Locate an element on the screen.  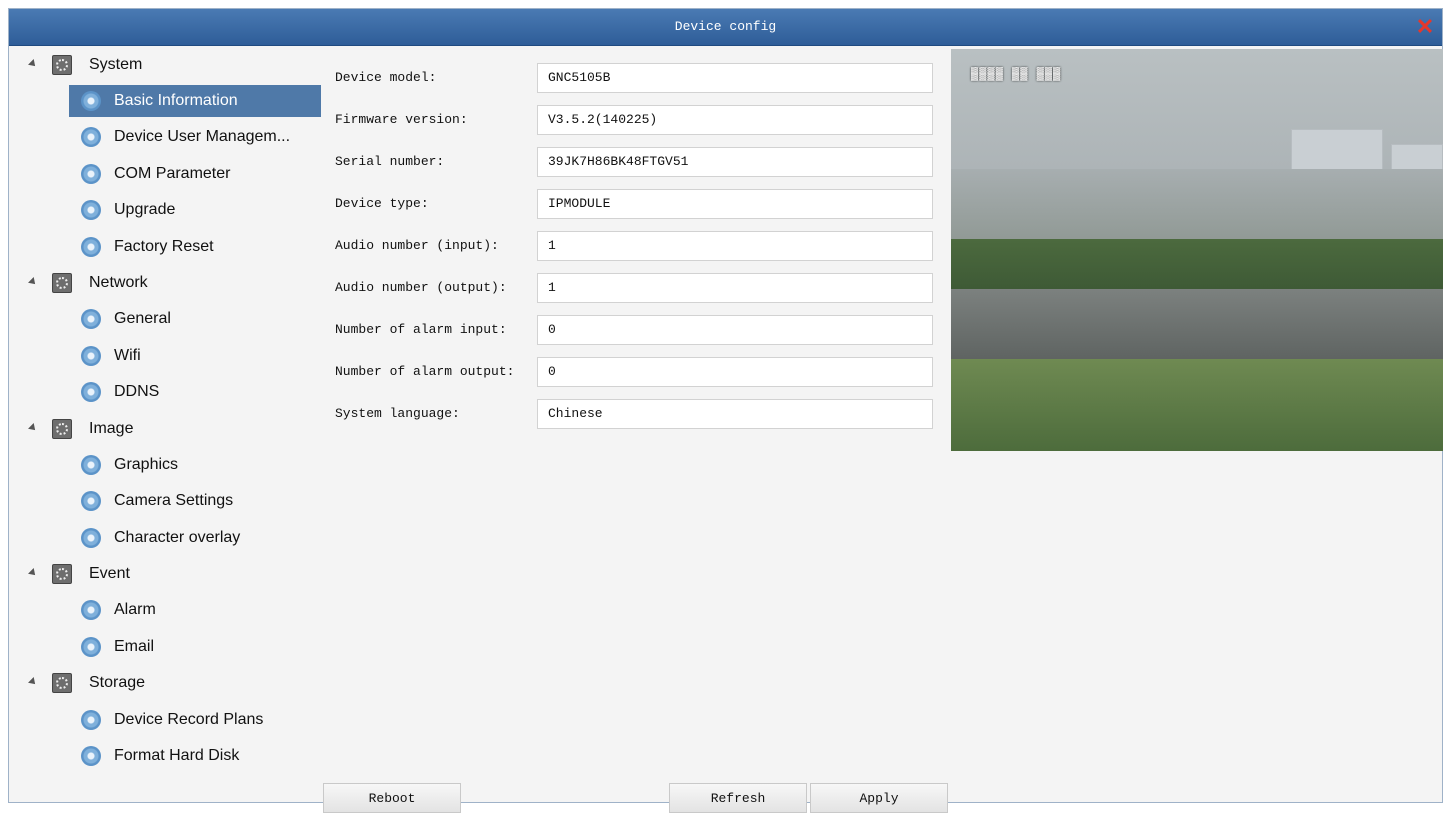
tree-item-character-overlay: Character overlay is located at coordinates (195, 538).